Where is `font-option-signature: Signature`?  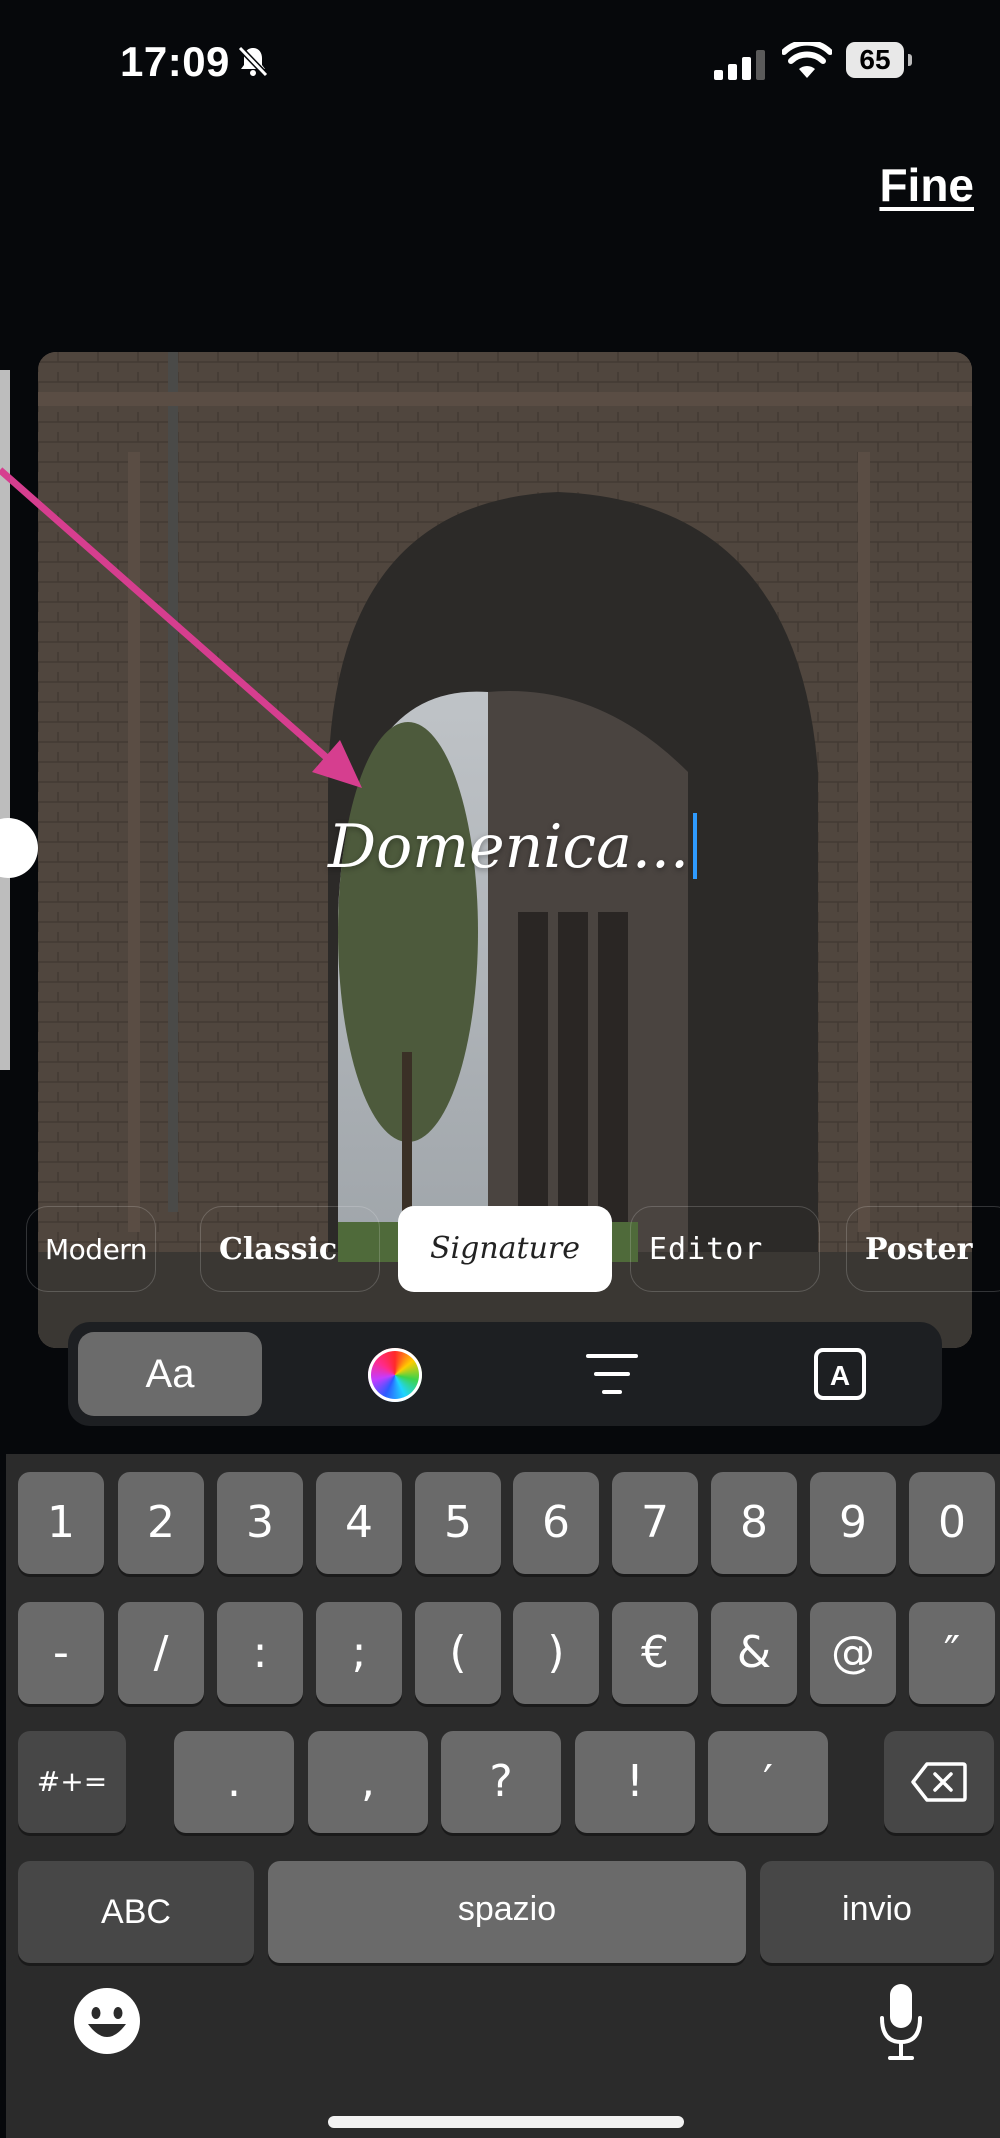
font-option-signature: Signature is located at coordinates (505, 1249).